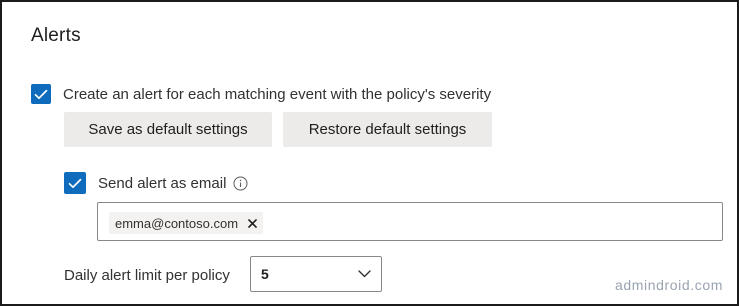 Image resolution: width=739 pixels, height=306 pixels. Describe the element at coordinates (364, 274) in the screenshot. I see `chevron-down-icon` at that location.